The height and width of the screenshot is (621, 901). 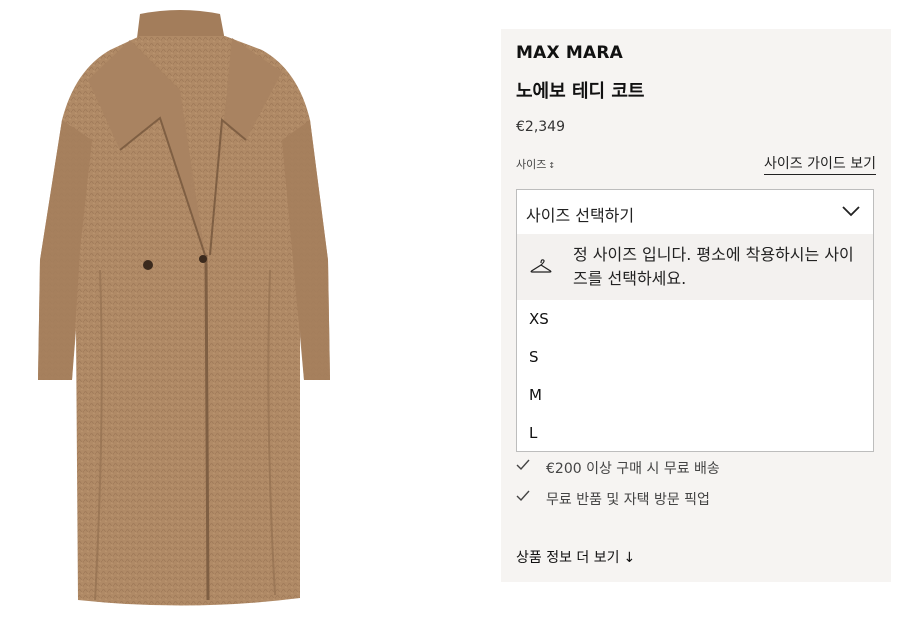 I want to click on hanger-icon, so click(x=541, y=266).